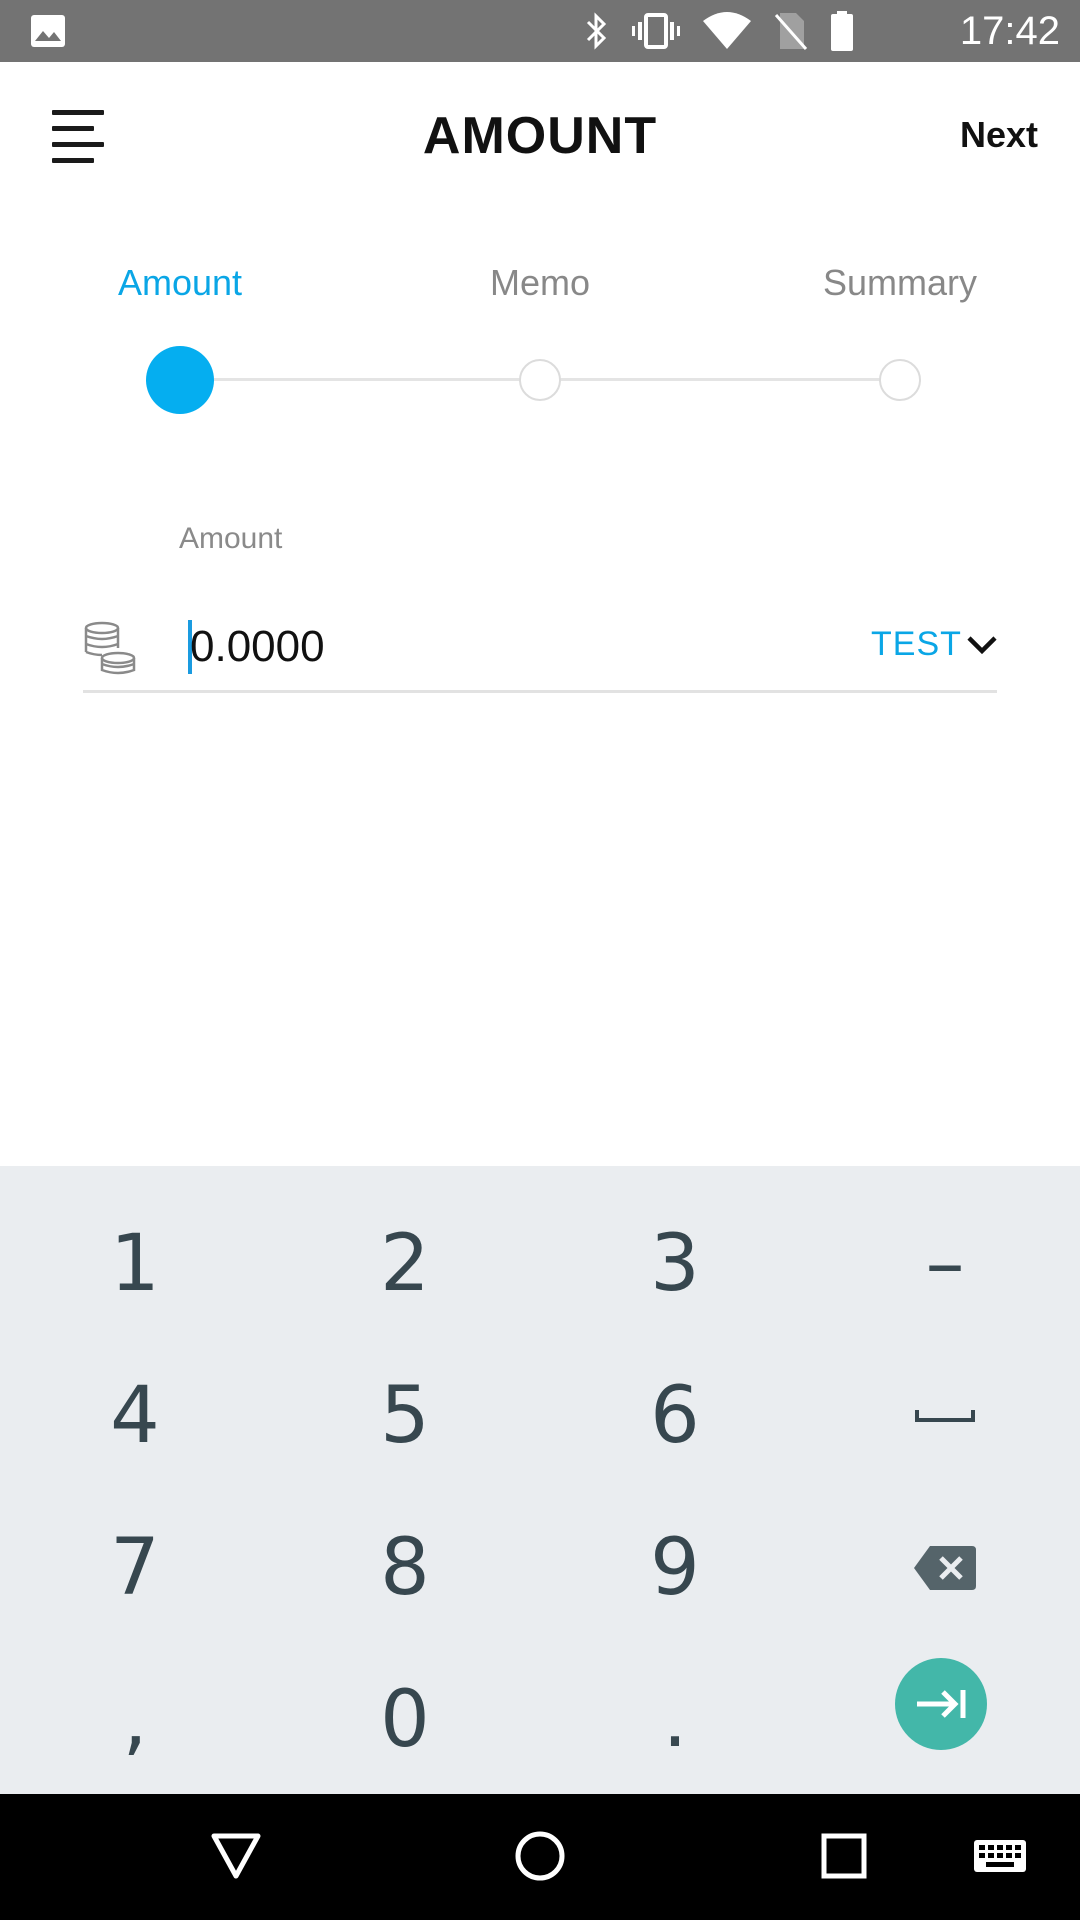 The width and height of the screenshot is (1080, 1920). I want to click on key-space, so click(945, 1416).